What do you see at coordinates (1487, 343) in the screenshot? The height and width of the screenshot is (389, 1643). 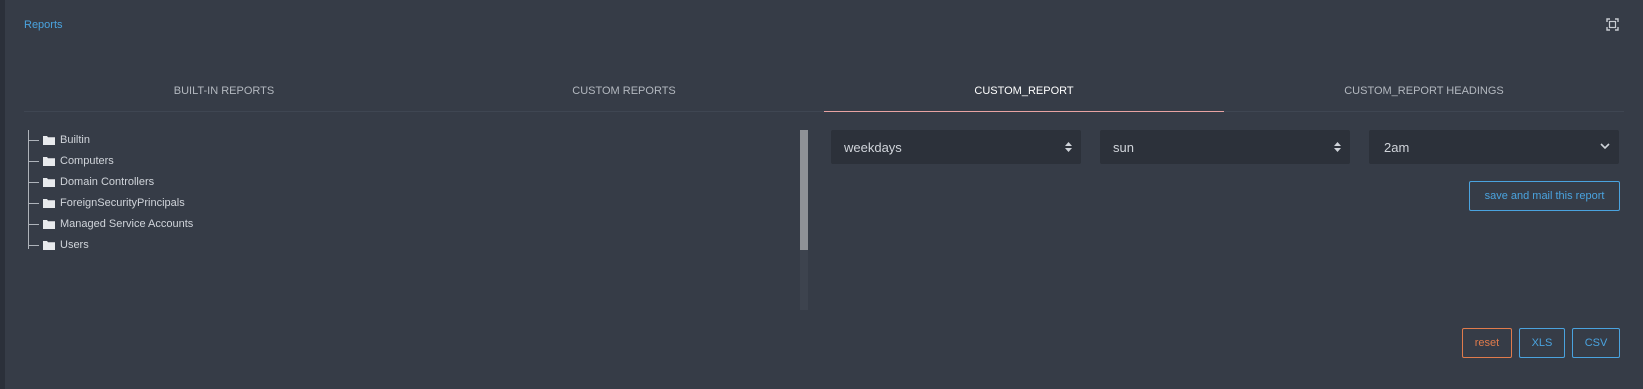 I see `reset-button: reset` at bounding box center [1487, 343].